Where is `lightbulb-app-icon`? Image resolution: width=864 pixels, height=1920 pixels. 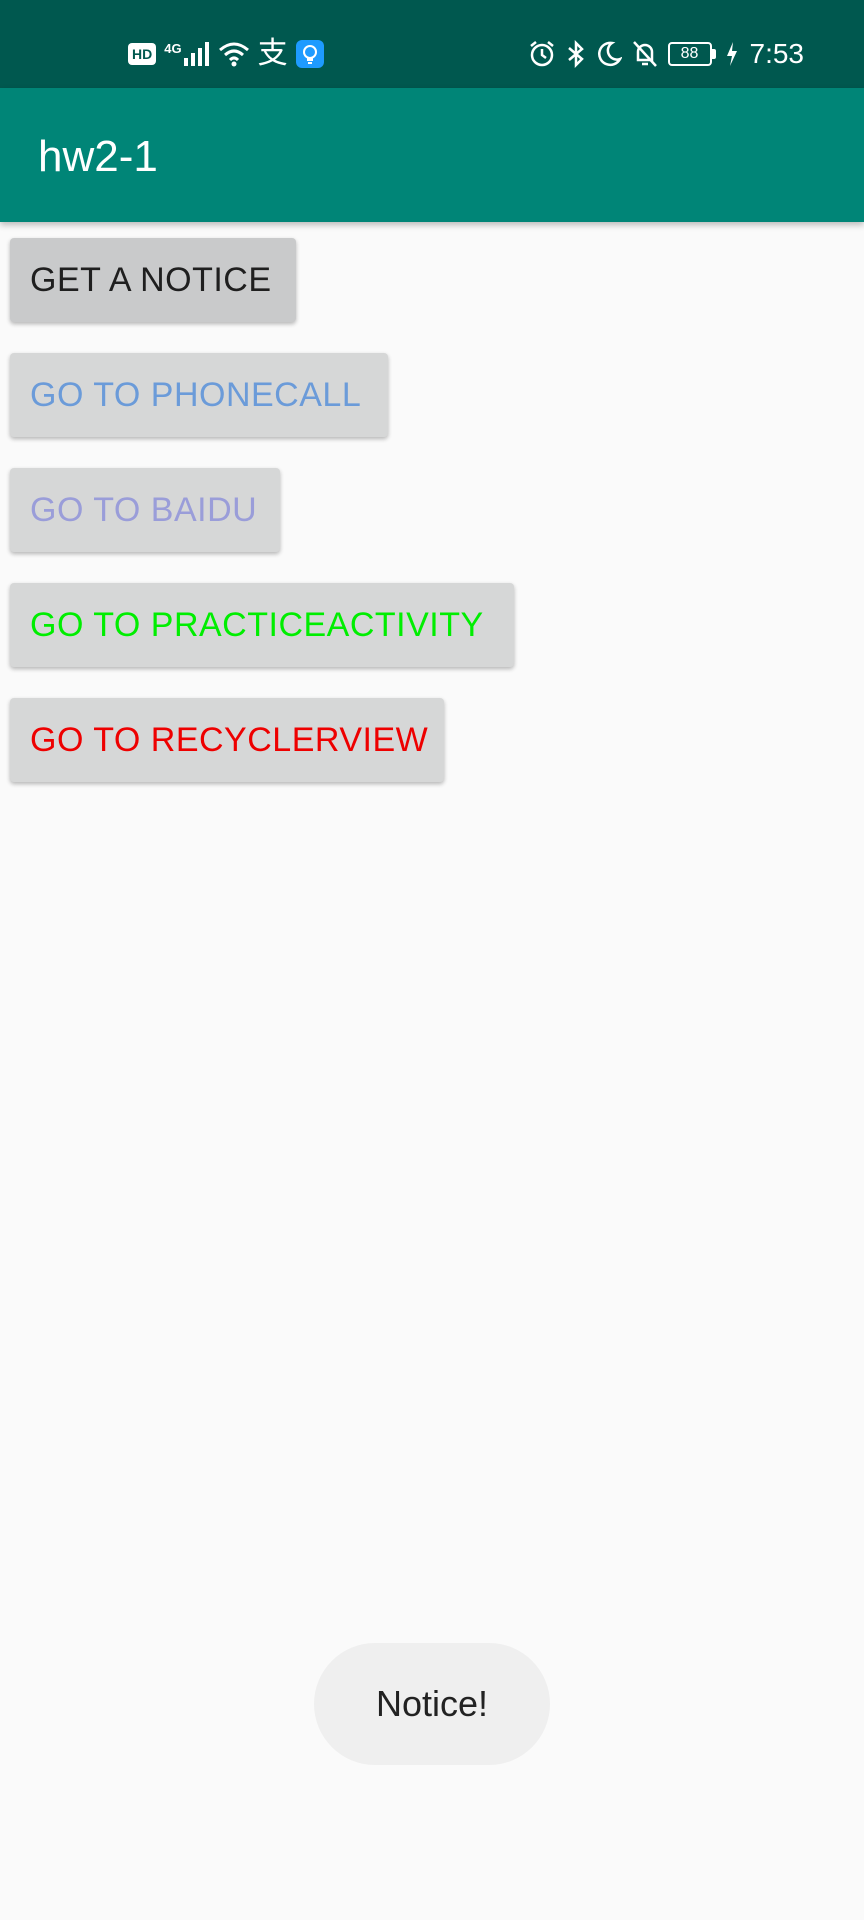
lightbulb-app-icon is located at coordinates (309, 54).